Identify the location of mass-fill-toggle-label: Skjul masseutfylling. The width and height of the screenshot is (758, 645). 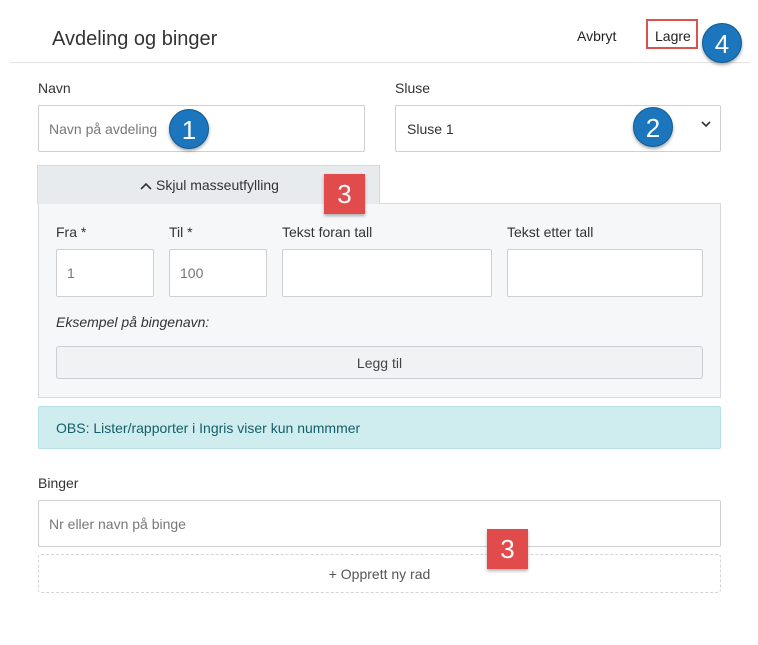
(217, 185).